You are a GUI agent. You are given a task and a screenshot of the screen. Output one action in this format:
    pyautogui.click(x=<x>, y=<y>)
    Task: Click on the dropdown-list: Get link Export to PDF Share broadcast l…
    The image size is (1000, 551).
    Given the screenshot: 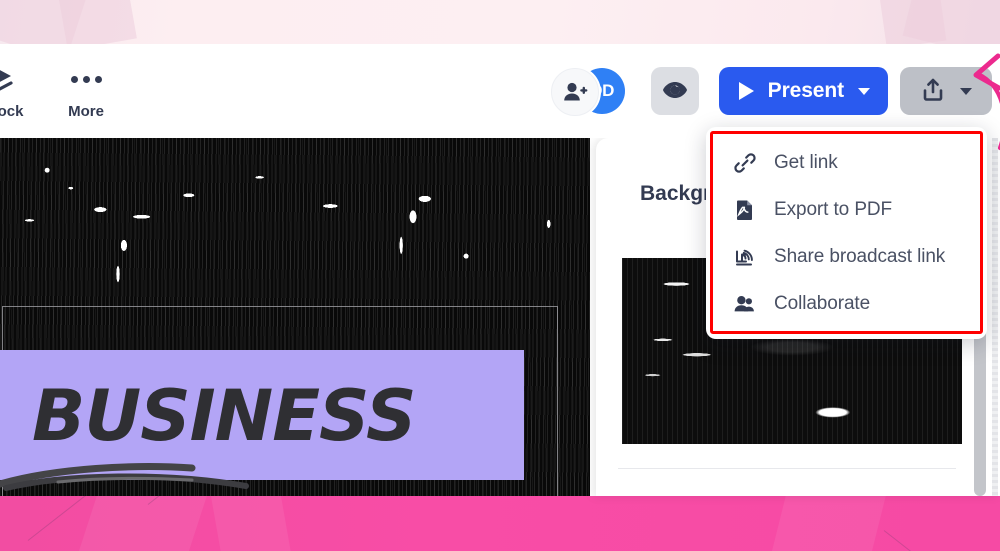 What is the action you would take?
    pyautogui.click(x=846, y=233)
    